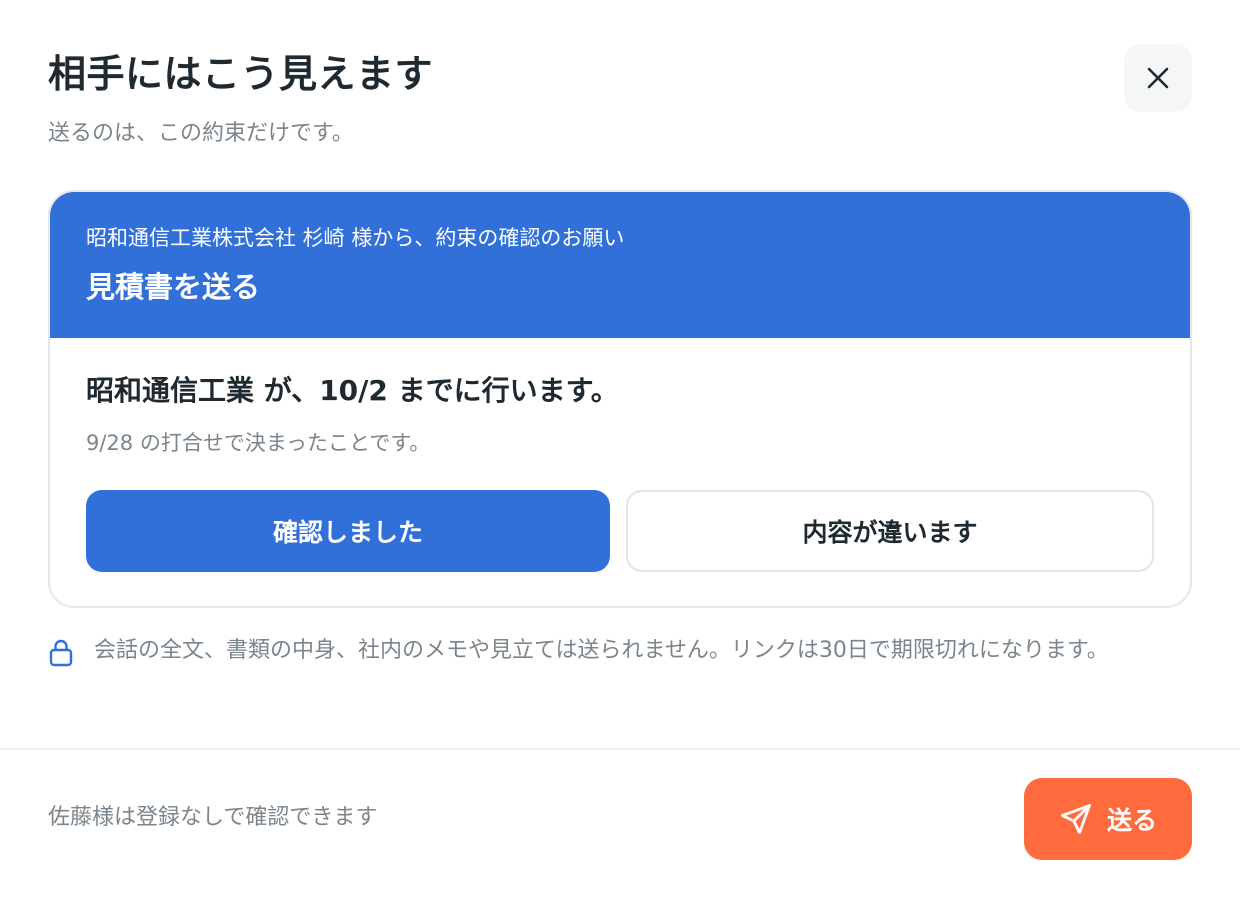  I want to click on preview-card-header: 昭和通信工業株式会社 杉崎 様から、約束の確認のお願い 見積書を送る, so click(620, 265).